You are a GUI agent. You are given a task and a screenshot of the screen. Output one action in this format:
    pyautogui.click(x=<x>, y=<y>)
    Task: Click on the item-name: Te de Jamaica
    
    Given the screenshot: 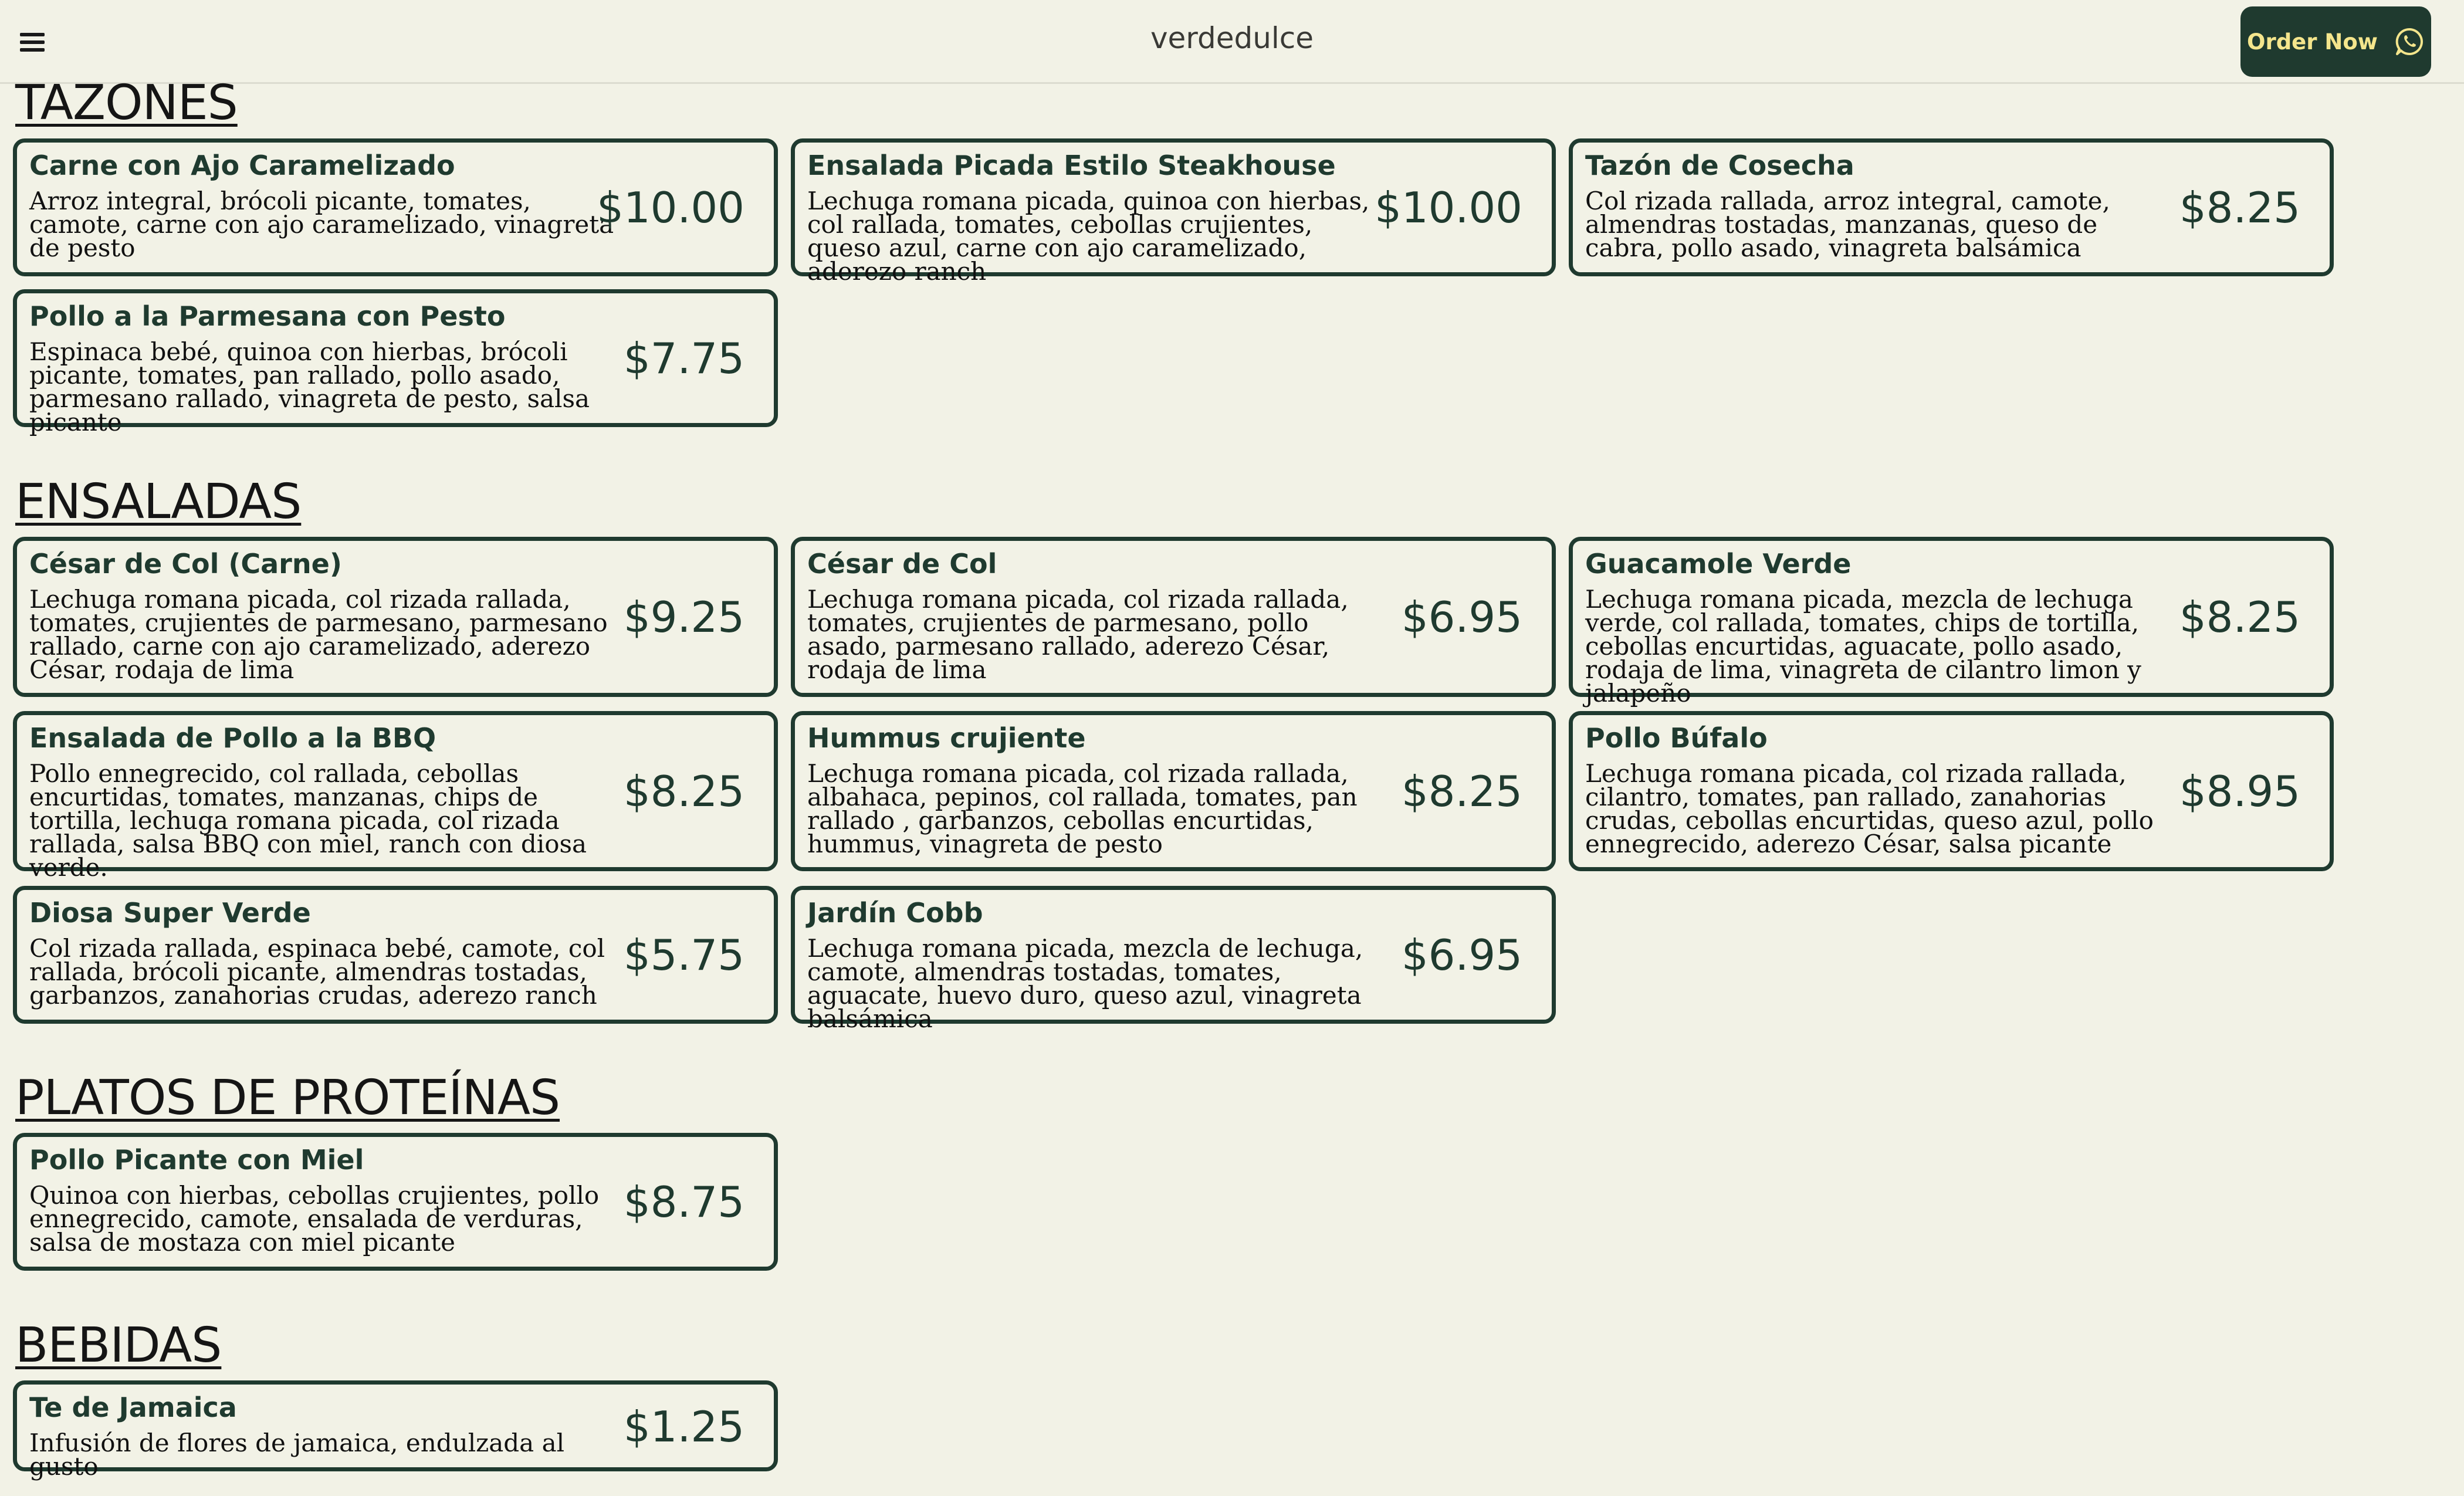 What is the action you would take?
    pyautogui.click(x=133, y=1408)
    